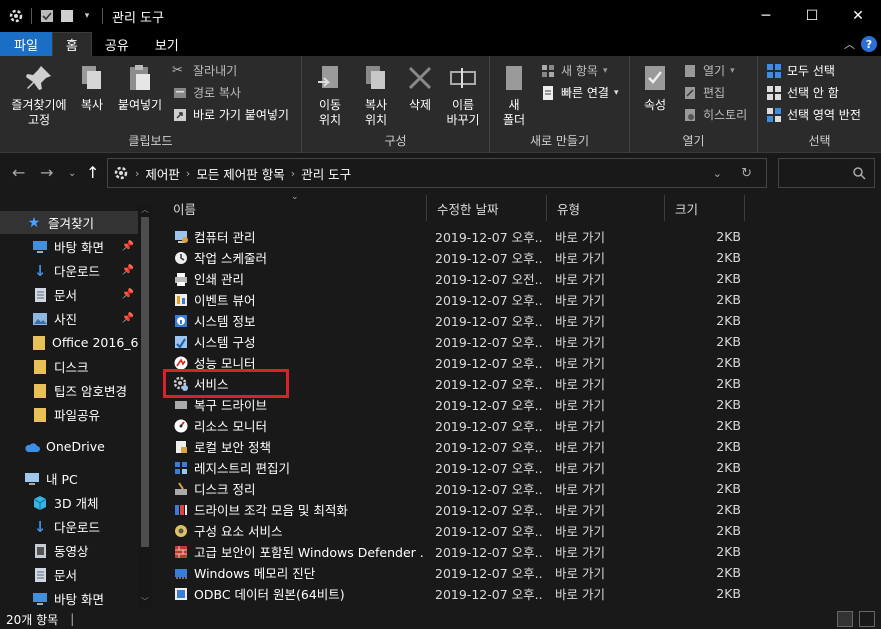 This screenshot has width=881, height=629. What do you see at coordinates (240, 173) in the screenshot?
I see `breadcrumb-all-items: 모든 제어판 항목` at bounding box center [240, 173].